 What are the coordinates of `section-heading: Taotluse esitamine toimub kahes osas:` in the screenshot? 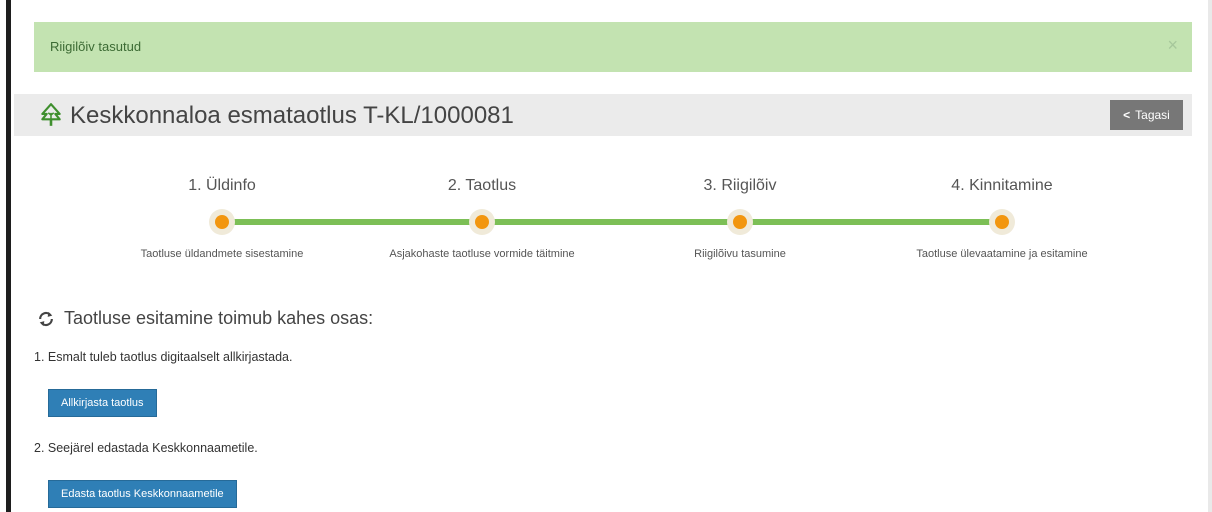 It's located at (204, 318).